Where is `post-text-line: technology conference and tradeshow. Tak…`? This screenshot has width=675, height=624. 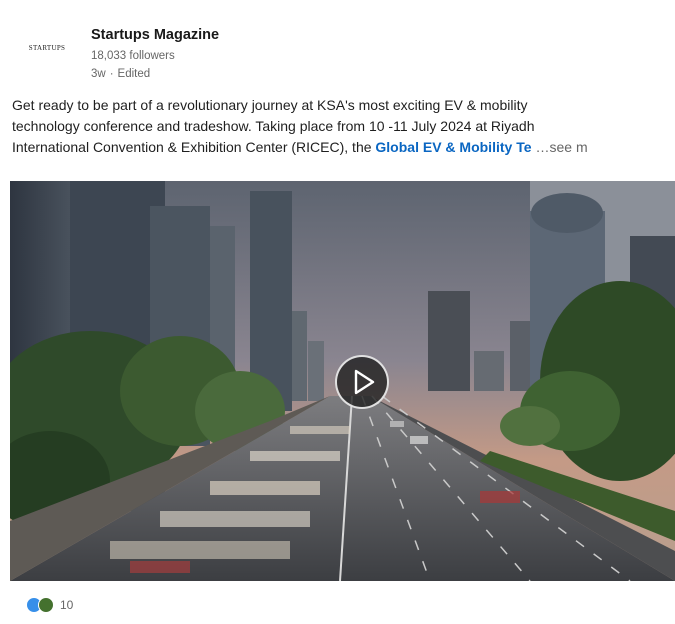 post-text-line: technology conference and tradeshow. Tak… is located at coordinates (273, 126).